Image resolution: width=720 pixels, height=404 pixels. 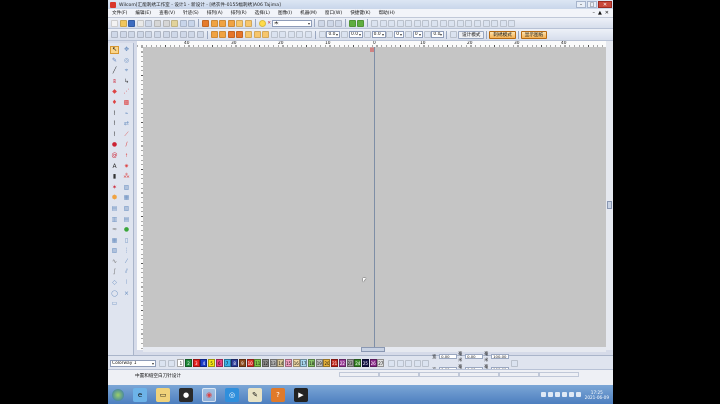 What do you see at coordinates (219, 363) in the screenshot?
I see `color-swatch-6: 6` at bounding box center [219, 363].